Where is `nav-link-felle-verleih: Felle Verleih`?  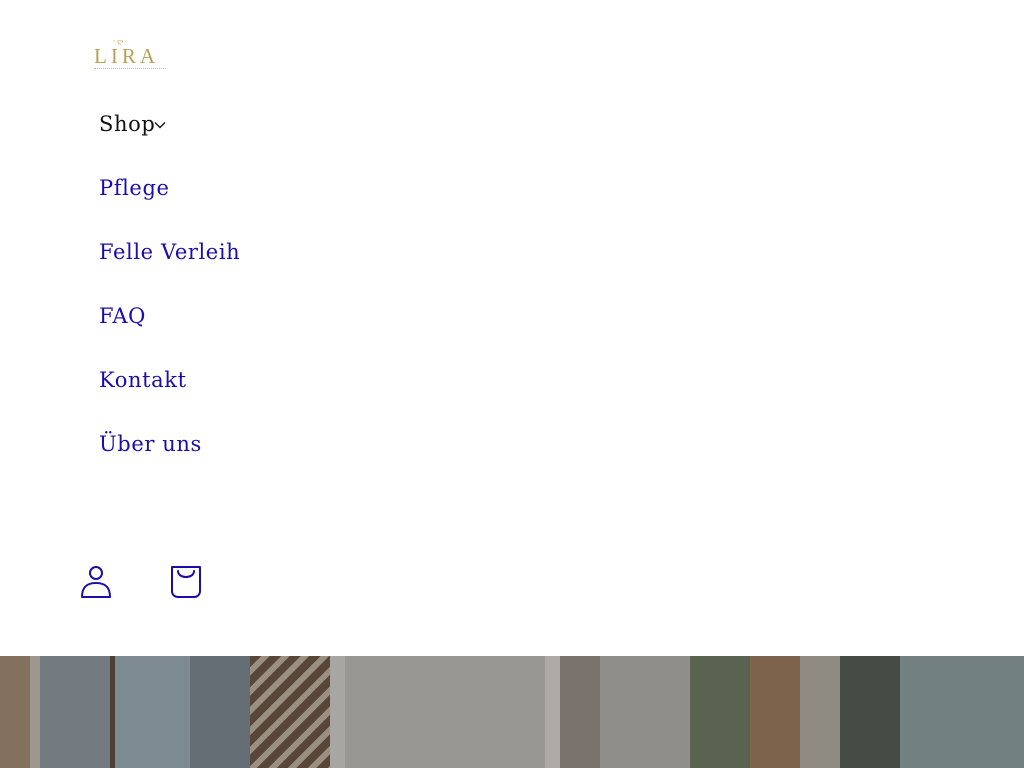 nav-link-felle-verleih: Felle Verleih is located at coordinates (169, 252).